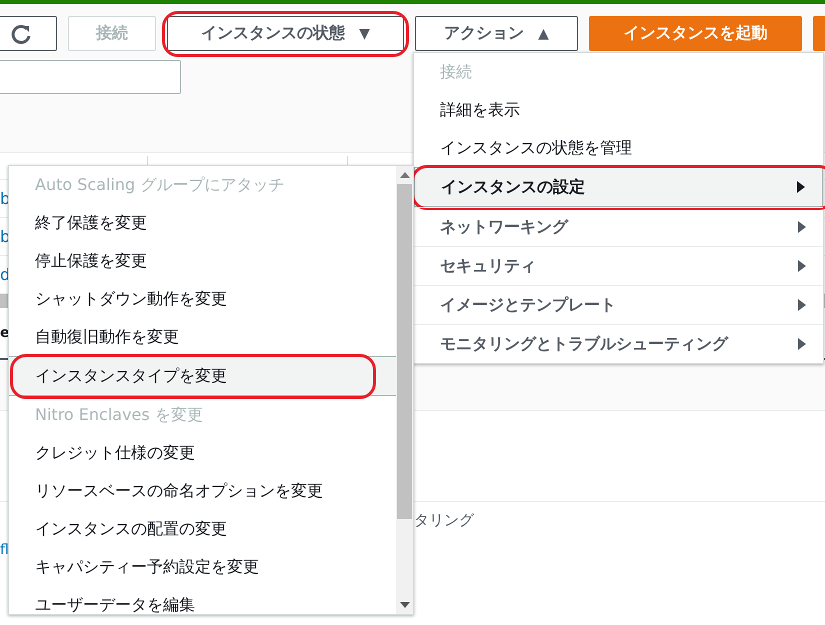 The image size is (825, 625). What do you see at coordinates (285, 33) in the screenshot?
I see `toolbar-button: インスタンスの状態 ▼` at bounding box center [285, 33].